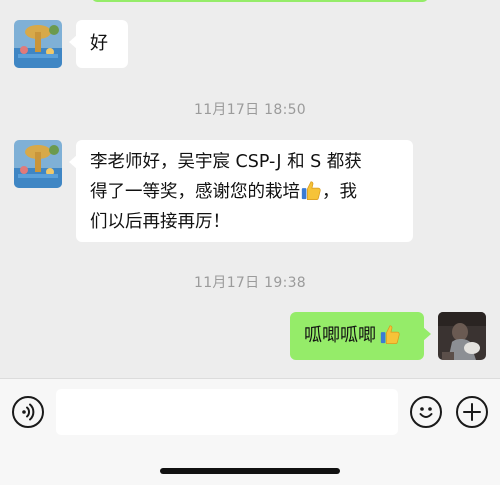  I want to click on plus-icon, so click(472, 412).